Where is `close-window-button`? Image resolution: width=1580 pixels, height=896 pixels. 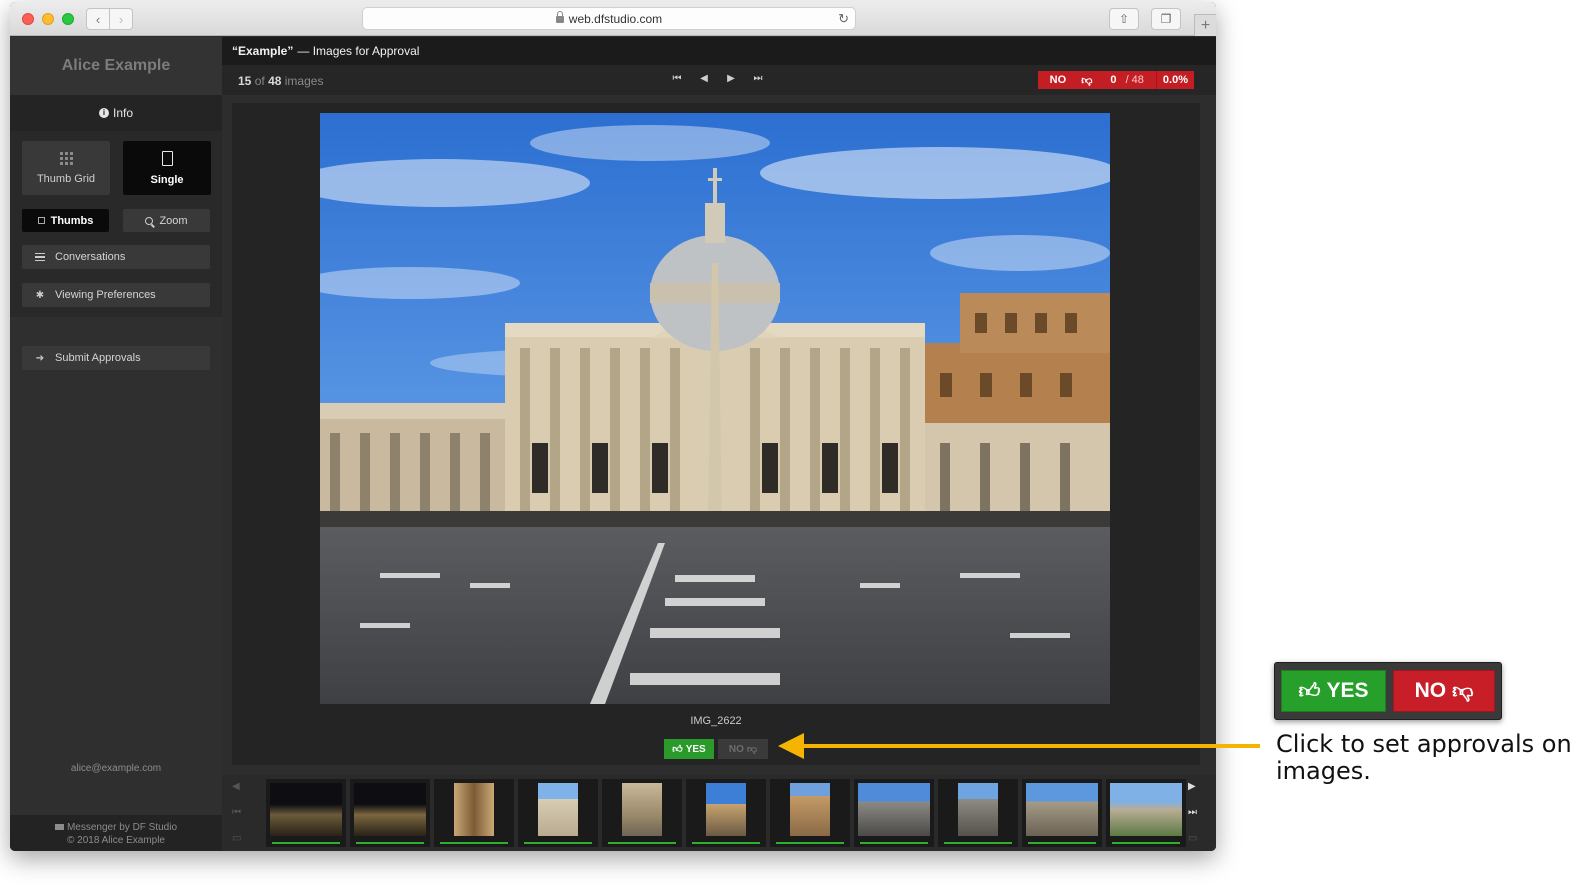
close-window-button is located at coordinates (28, 19).